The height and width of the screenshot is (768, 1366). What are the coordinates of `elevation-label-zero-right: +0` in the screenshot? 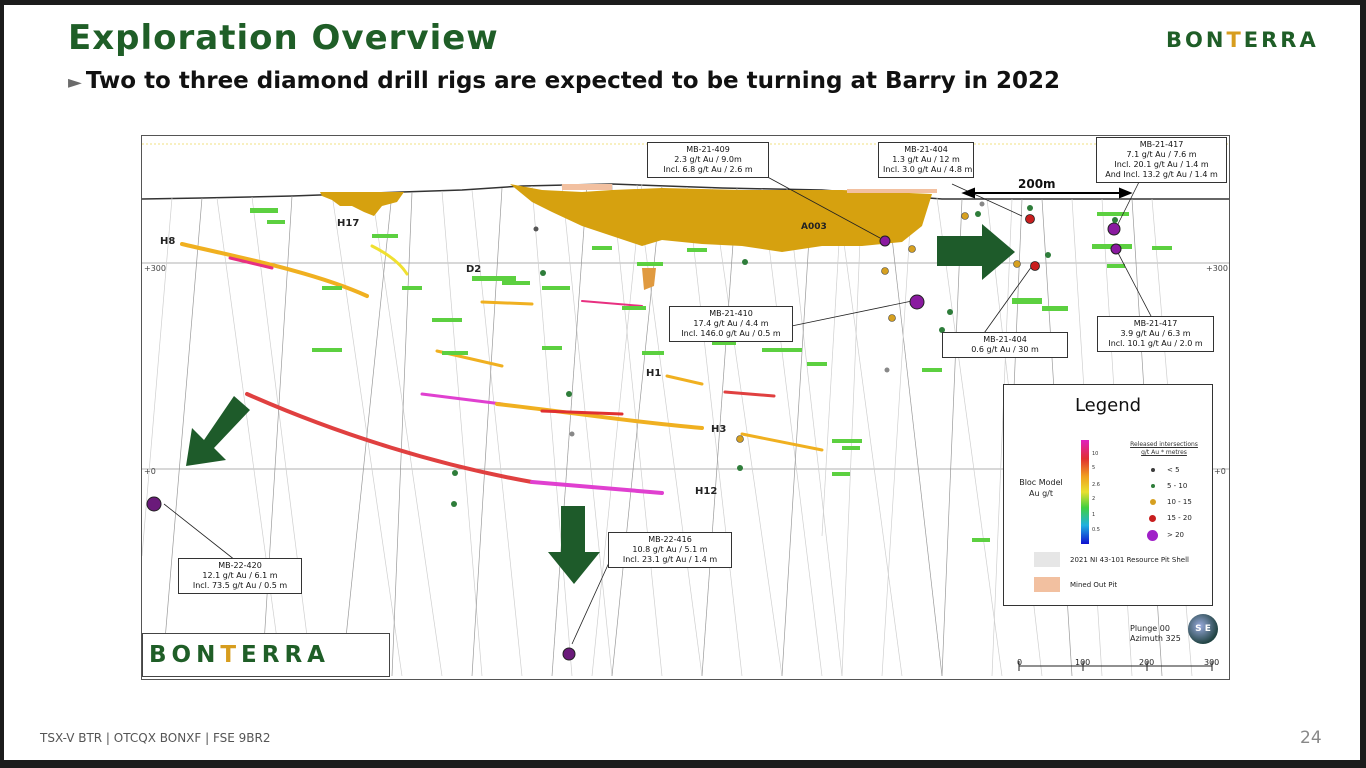 It's located at (1220, 471).